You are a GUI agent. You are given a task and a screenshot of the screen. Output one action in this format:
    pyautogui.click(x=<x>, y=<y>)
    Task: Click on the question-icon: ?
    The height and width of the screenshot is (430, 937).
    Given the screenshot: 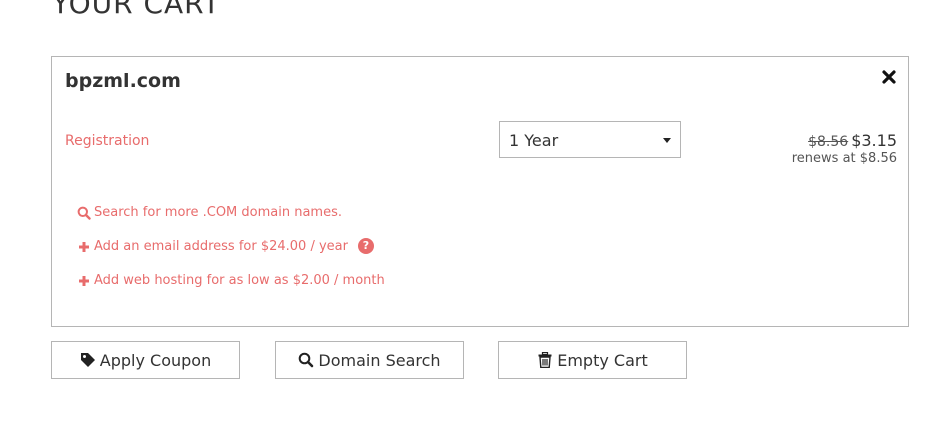 What is the action you would take?
    pyautogui.click(x=366, y=246)
    